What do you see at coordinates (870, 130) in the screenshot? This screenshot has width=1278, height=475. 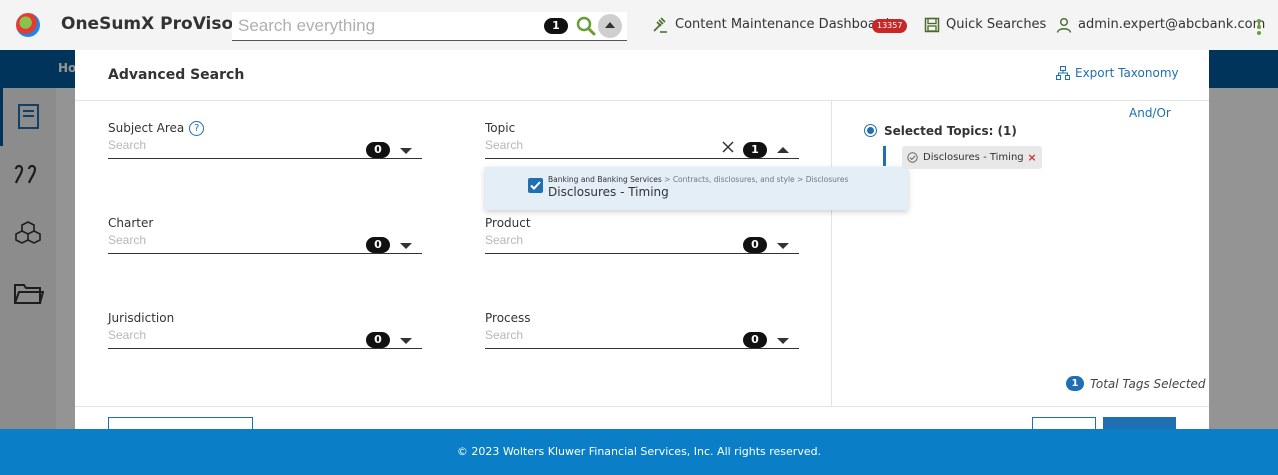 I see `selected-topics-radio` at bounding box center [870, 130].